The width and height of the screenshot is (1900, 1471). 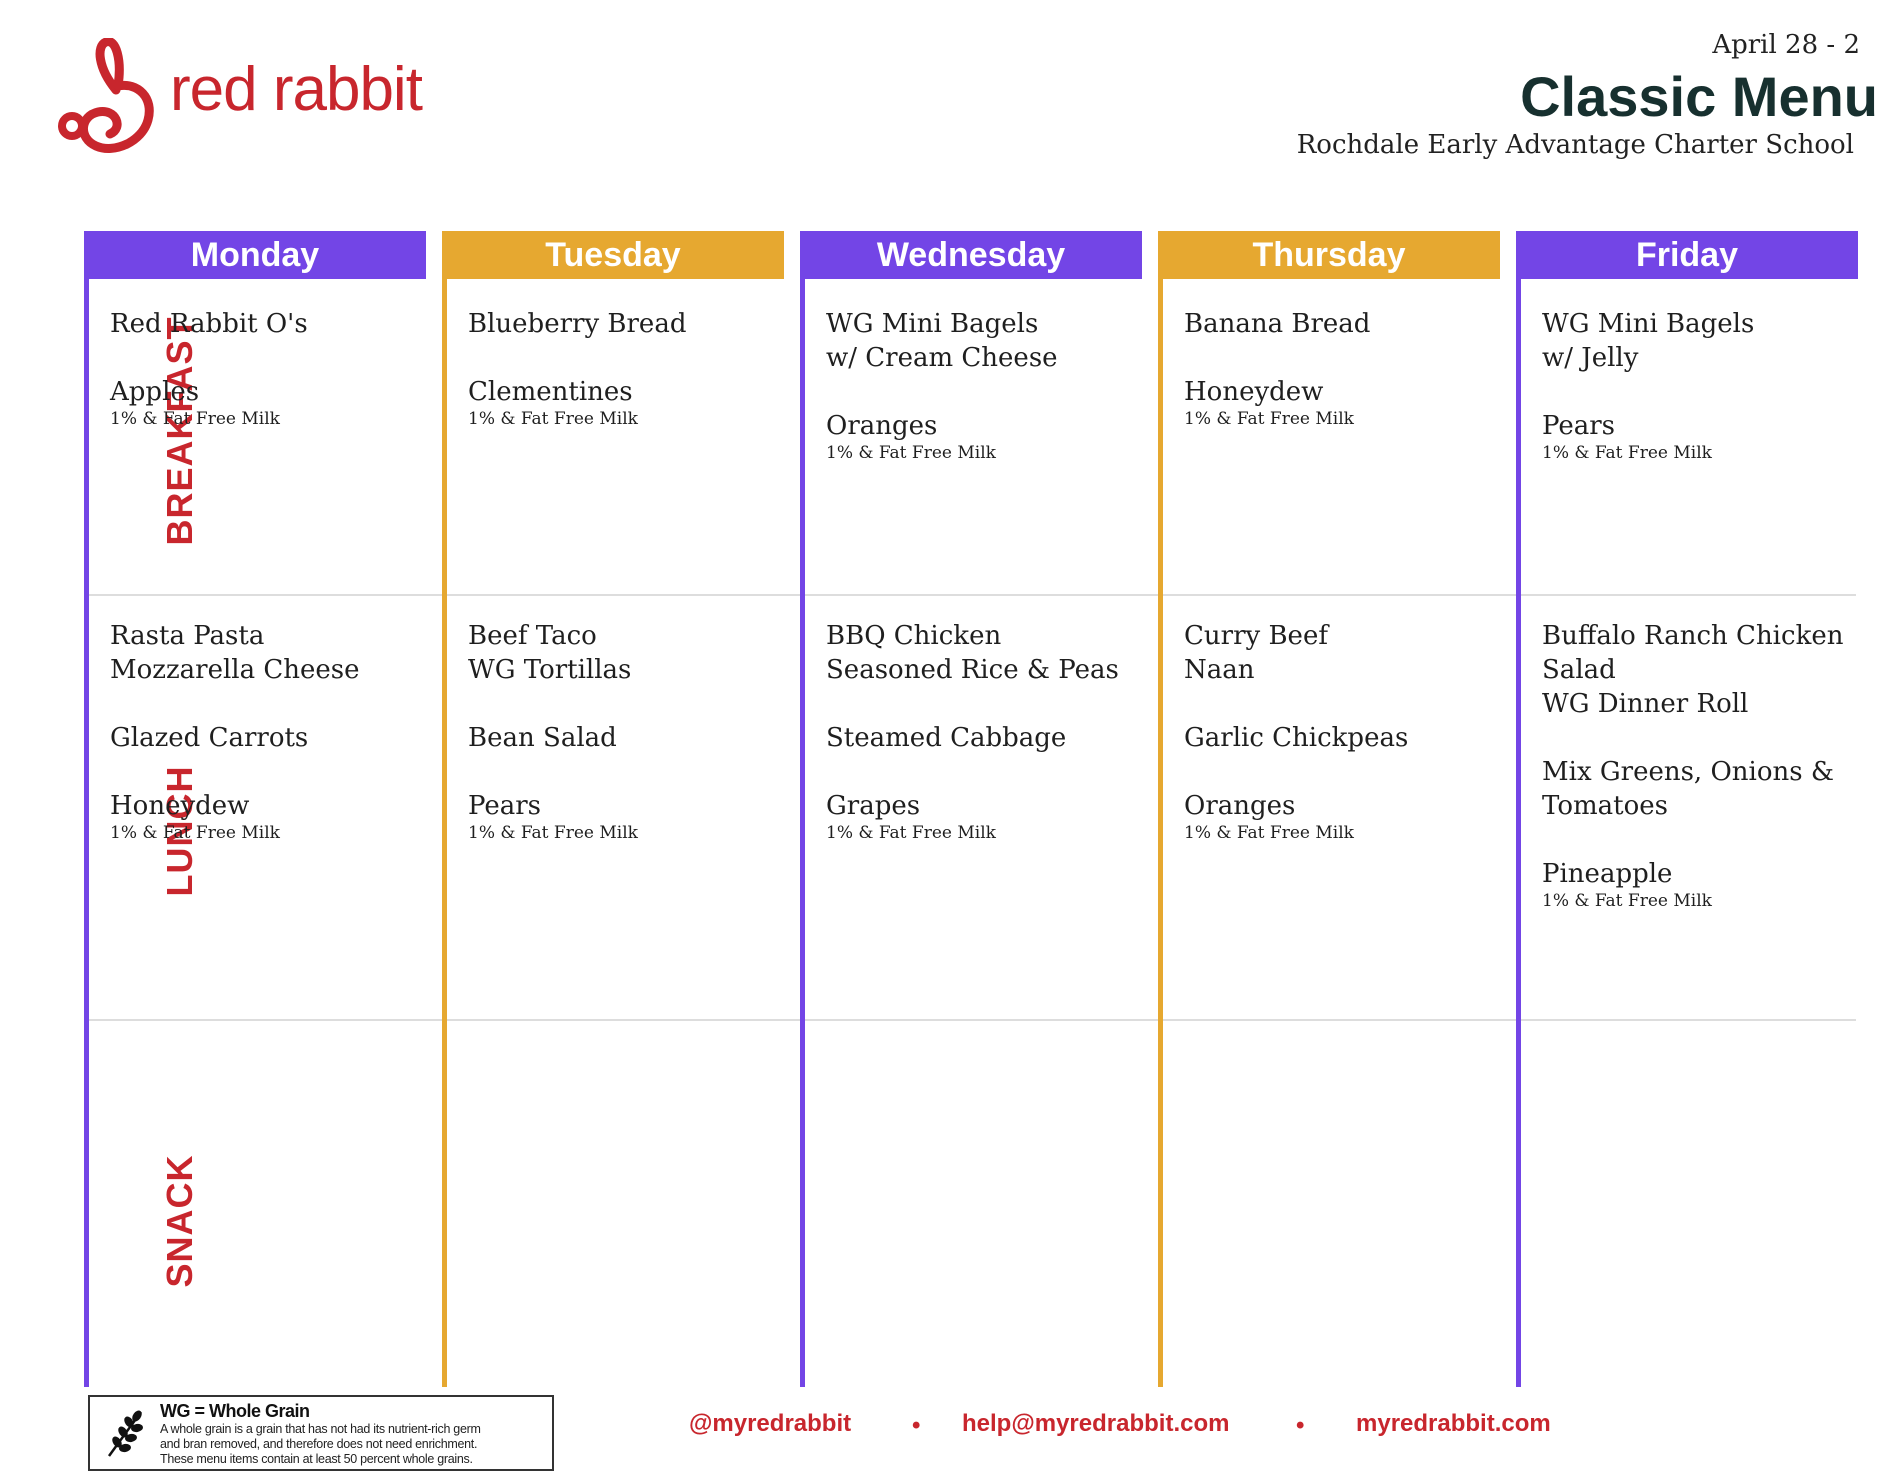 I want to click on day-header: Friday, so click(x=1687, y=255).